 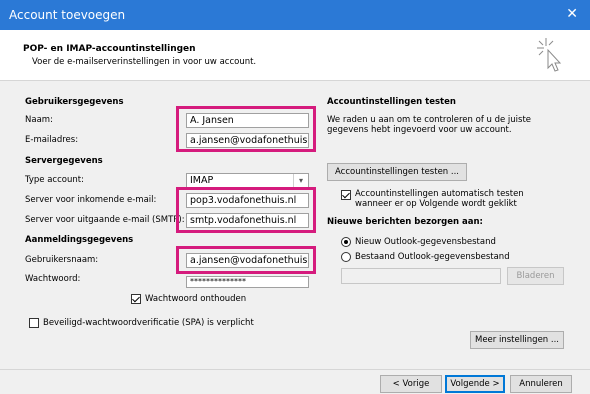 What do you see at coordinates (295, 15) in the screenshot?
I see `title-bar: Account toevoegen ✕` at bounding box center [295, 15].